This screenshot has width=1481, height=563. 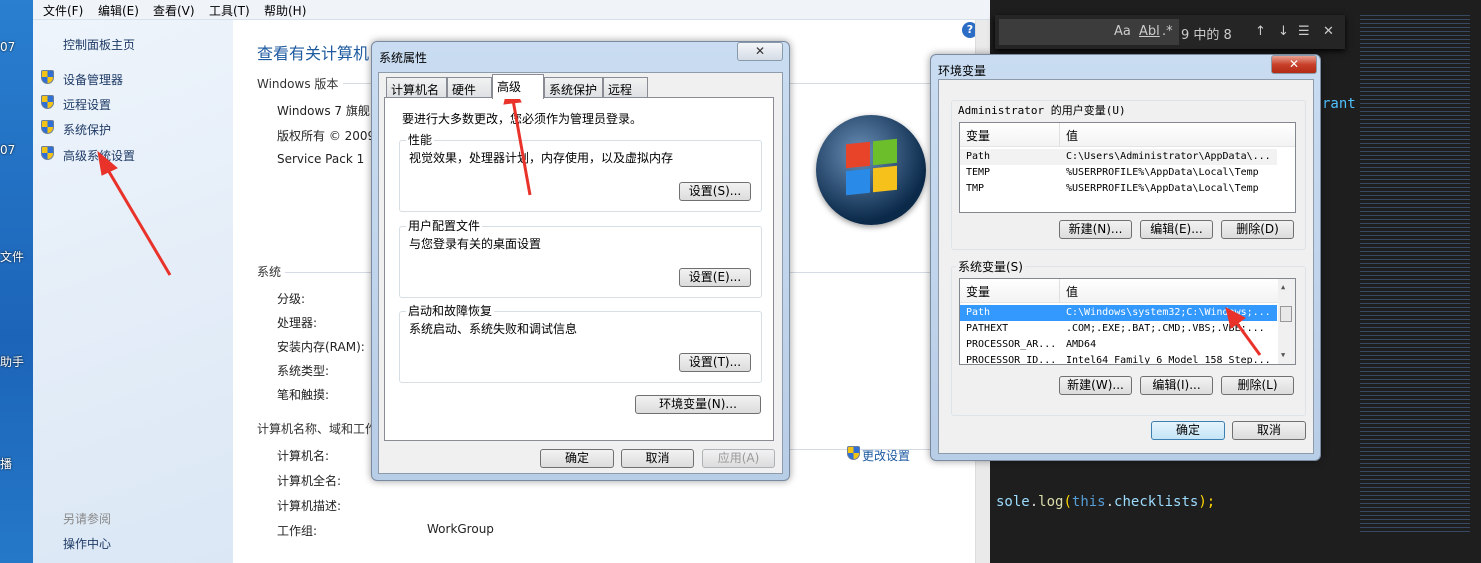 I want to click on scrollbar: ▲ ▼, so click(x=1286, y=321).